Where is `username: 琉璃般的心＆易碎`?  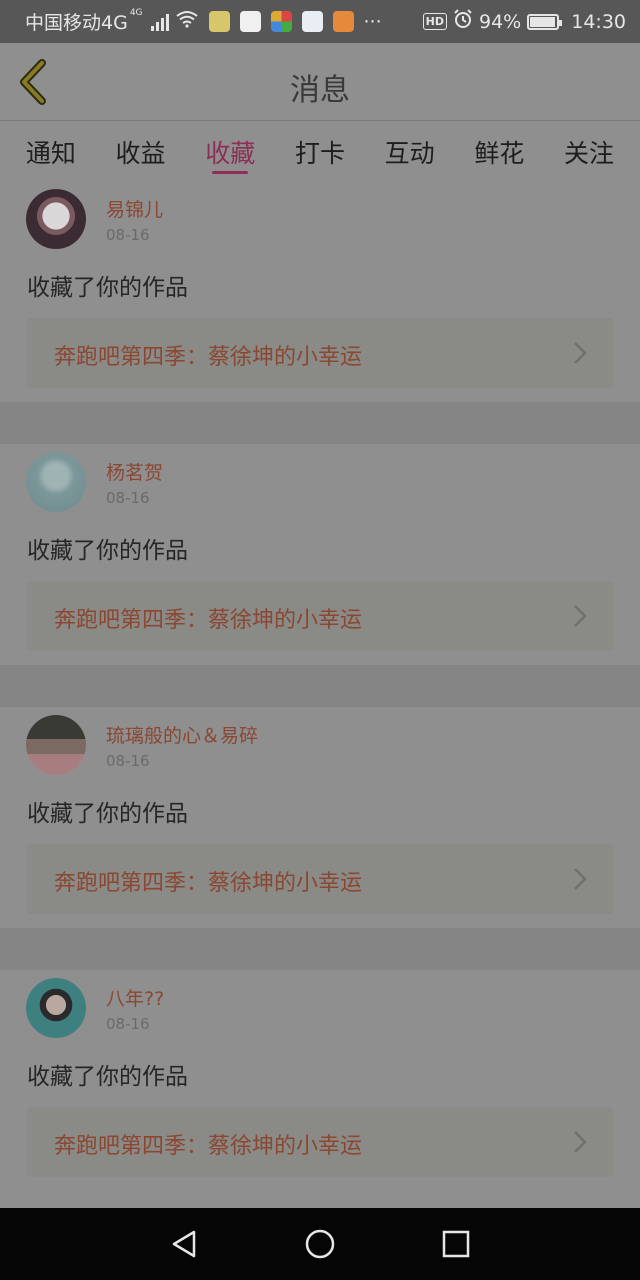 username: 琉璃般的心＆易碎 is located at coordinates (182, 734).